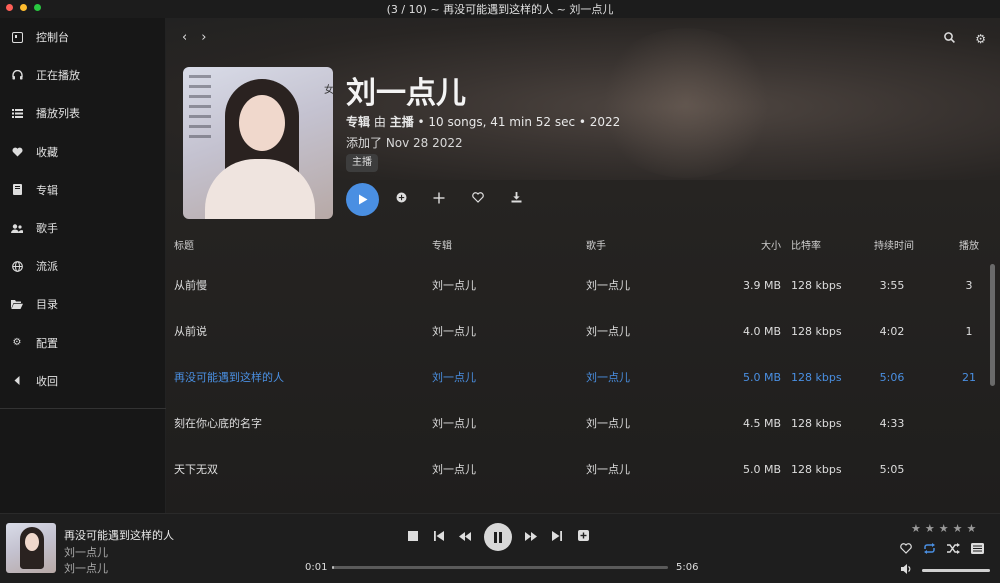 Image resolution: width=1000 pixels, height=583 pixels. What do you see at coordinates (31, 548) in the screenshot?
I see `now-playing-cover` at bounding box center [31, 548].